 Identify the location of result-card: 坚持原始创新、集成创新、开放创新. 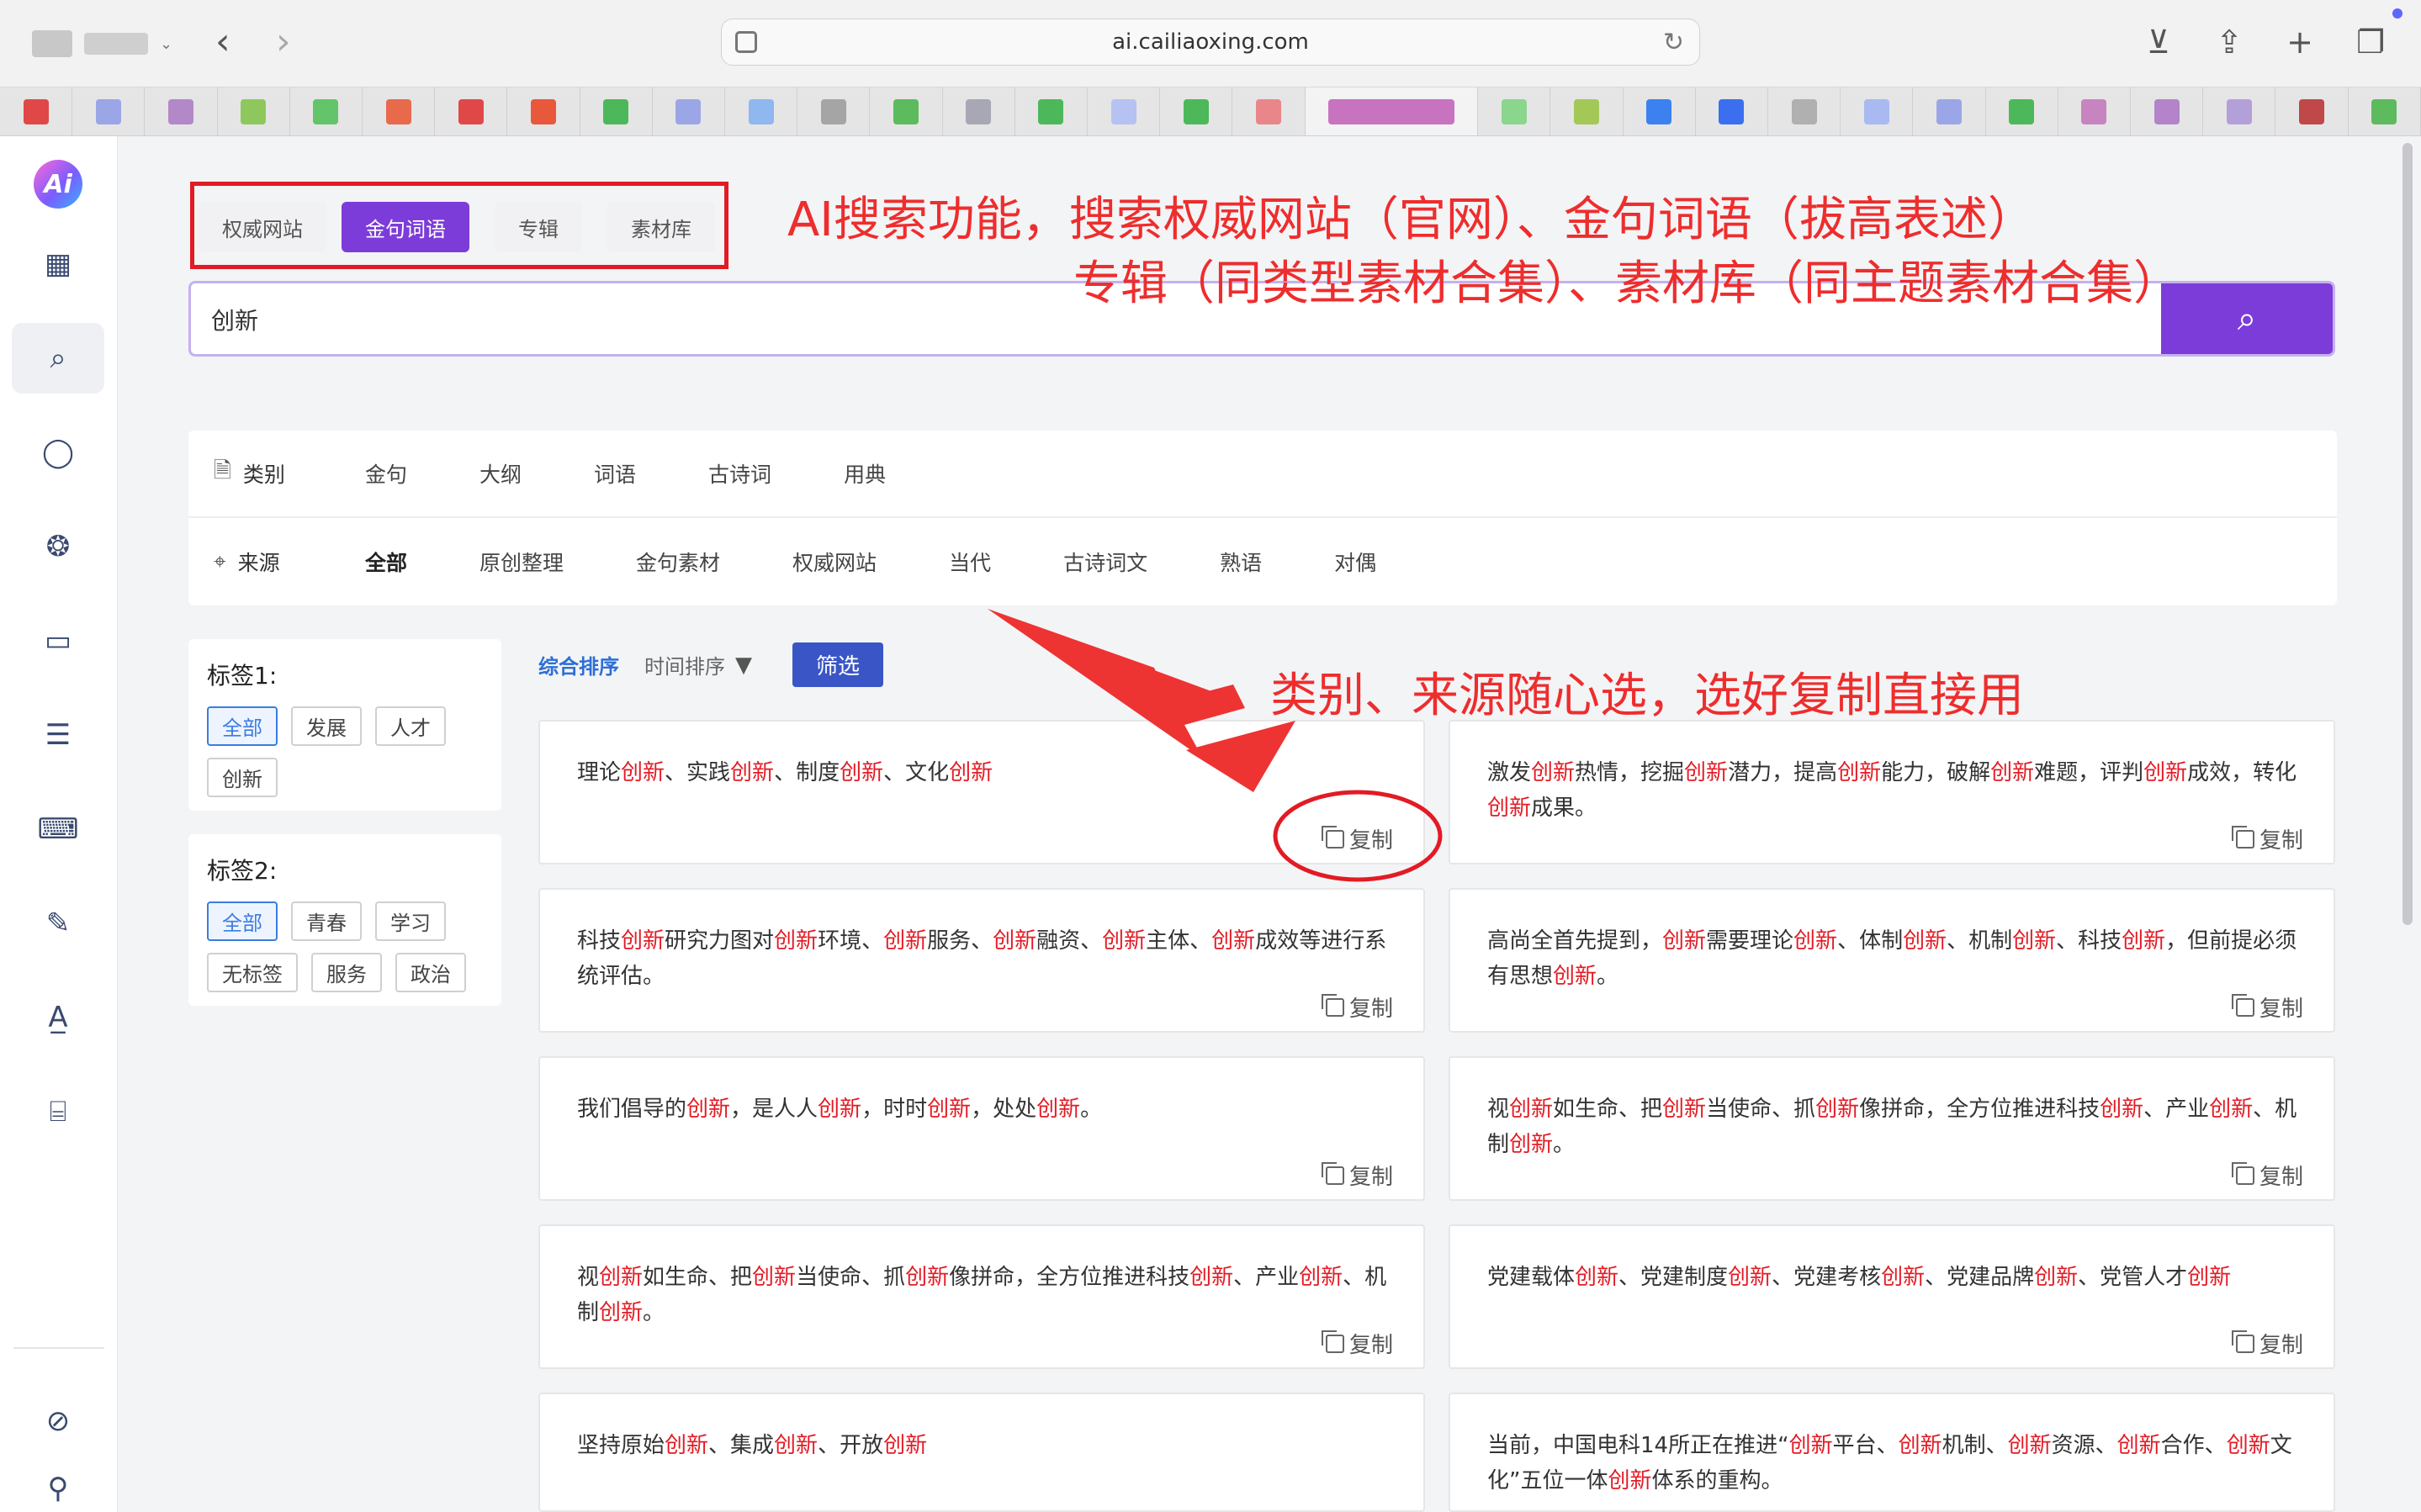
(982, 1452).